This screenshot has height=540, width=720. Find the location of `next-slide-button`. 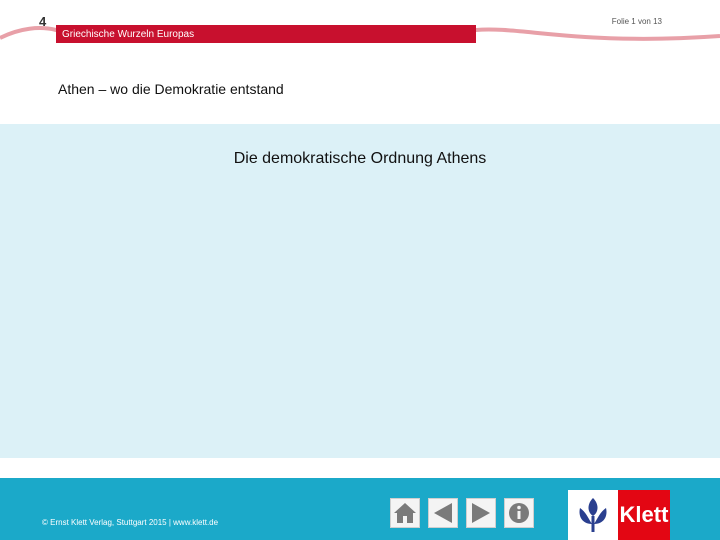

next-slide-button is located at coordinates (481, 513).